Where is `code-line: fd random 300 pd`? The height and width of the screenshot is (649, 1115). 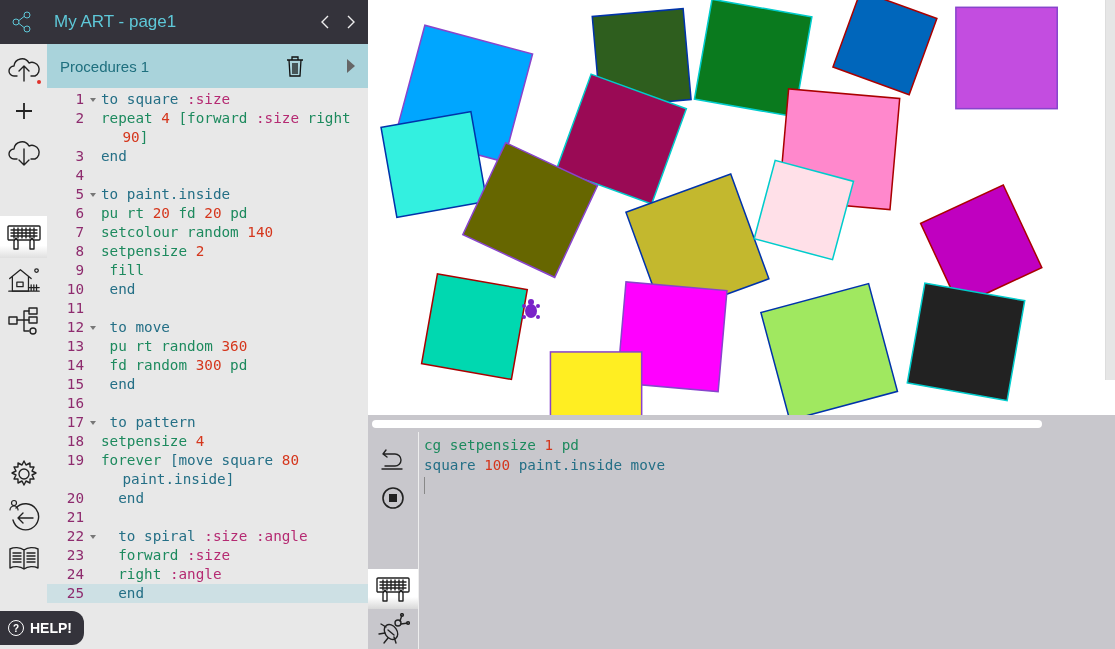 code-line: fd random 300 pd is located at coordinates (178, 365).